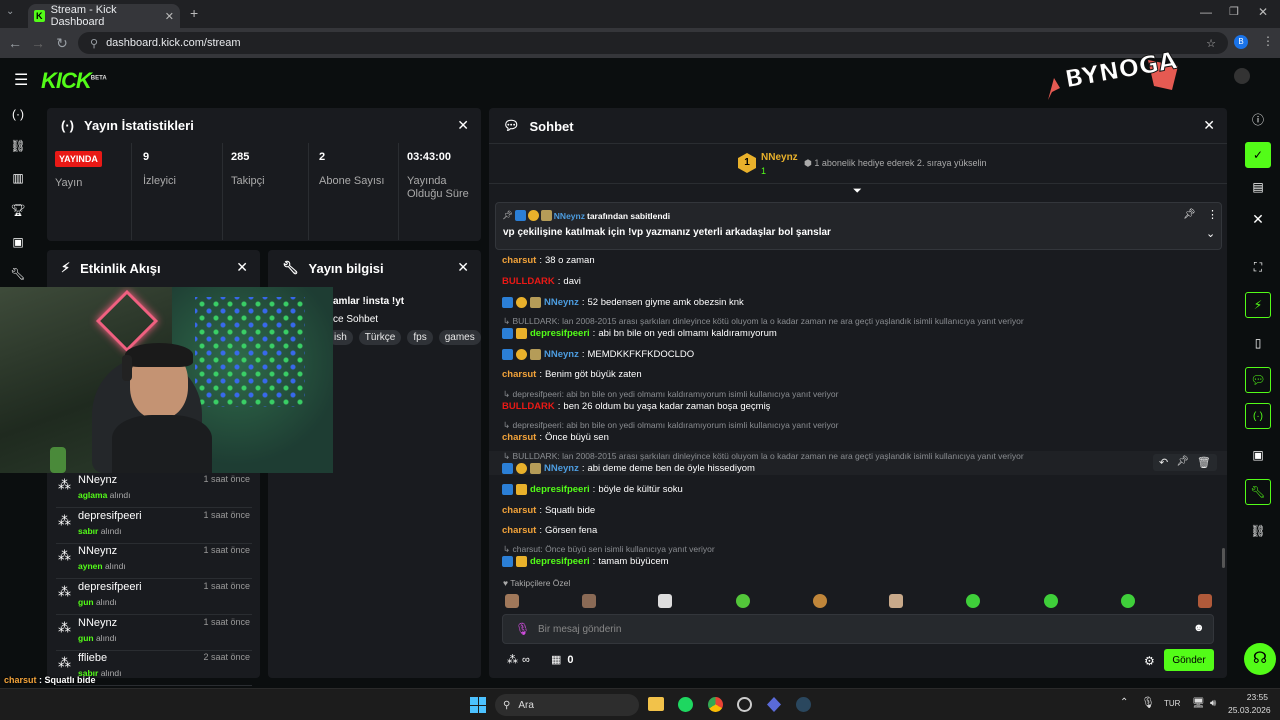 Image resolution: width=1280 pixels, height=720 pixels. What do you see at coordinates (562, 660) in the screenshot?
I see `store-points: ▦ 0` at bounding box center [562, 660].